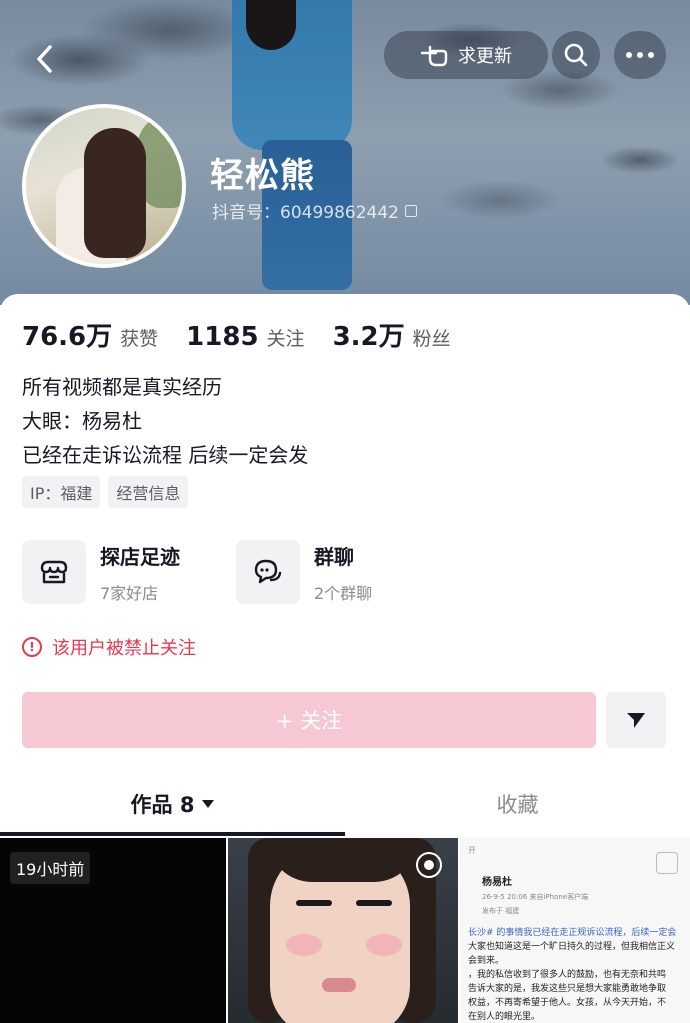 The image size is (690, 1023). I want to click on group-chat-icon, so click(268, 572).